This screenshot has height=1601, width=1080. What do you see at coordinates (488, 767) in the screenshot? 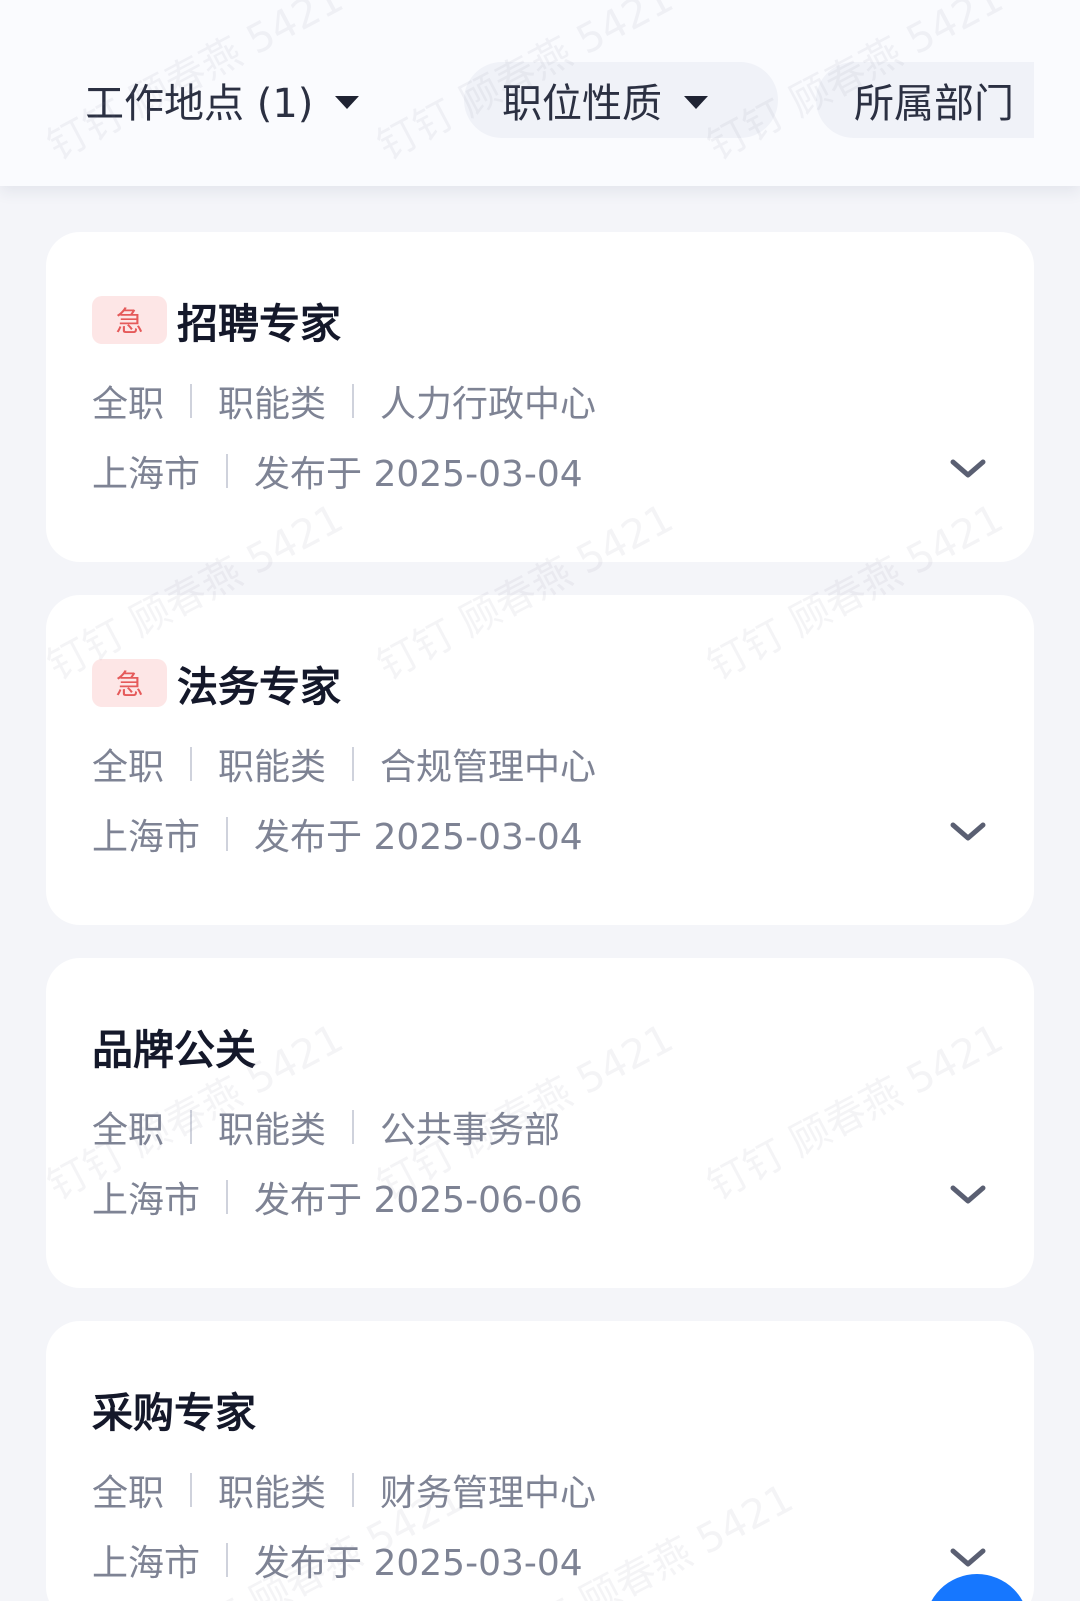
I see `job-department: 合规管理中心` at bounding box center [488, 767].